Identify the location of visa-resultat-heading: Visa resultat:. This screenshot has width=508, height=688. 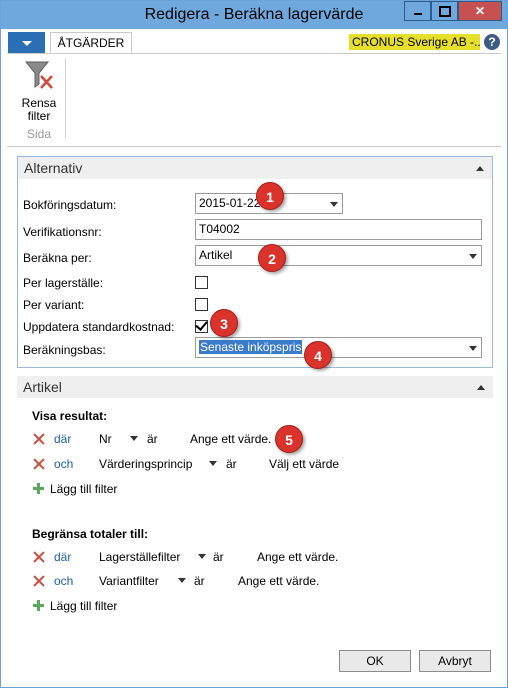
(70, 416).